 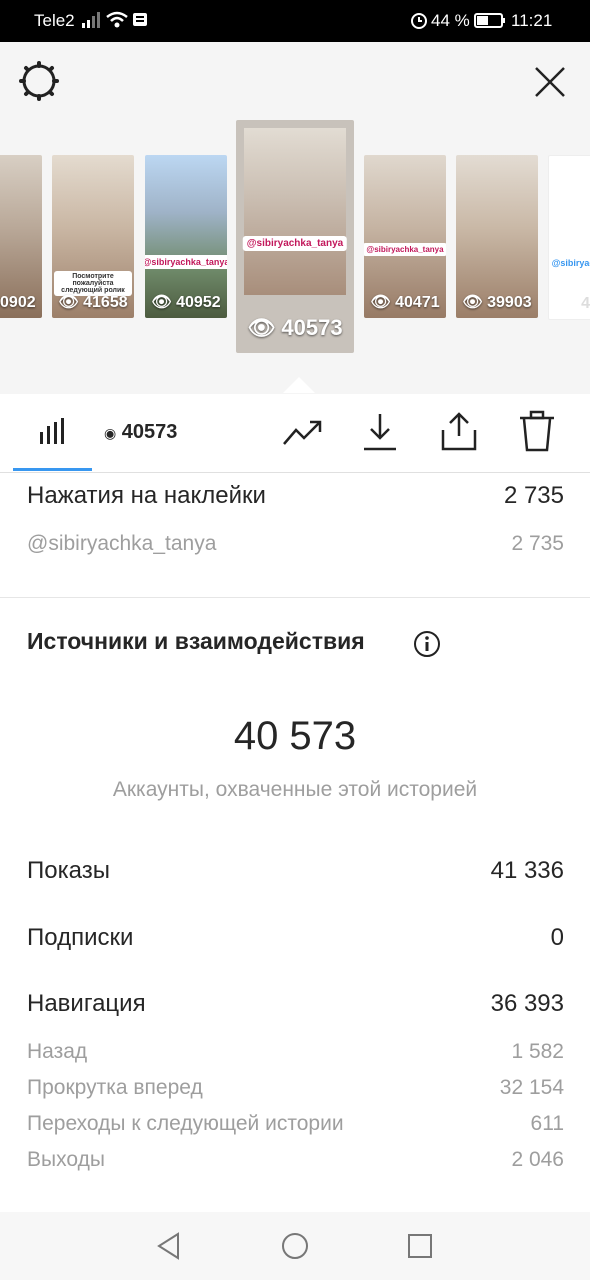 What do you see at coordinates (117, 19) in the screenshot?
I see `wifi-icon` at bounding box center [117, 19].